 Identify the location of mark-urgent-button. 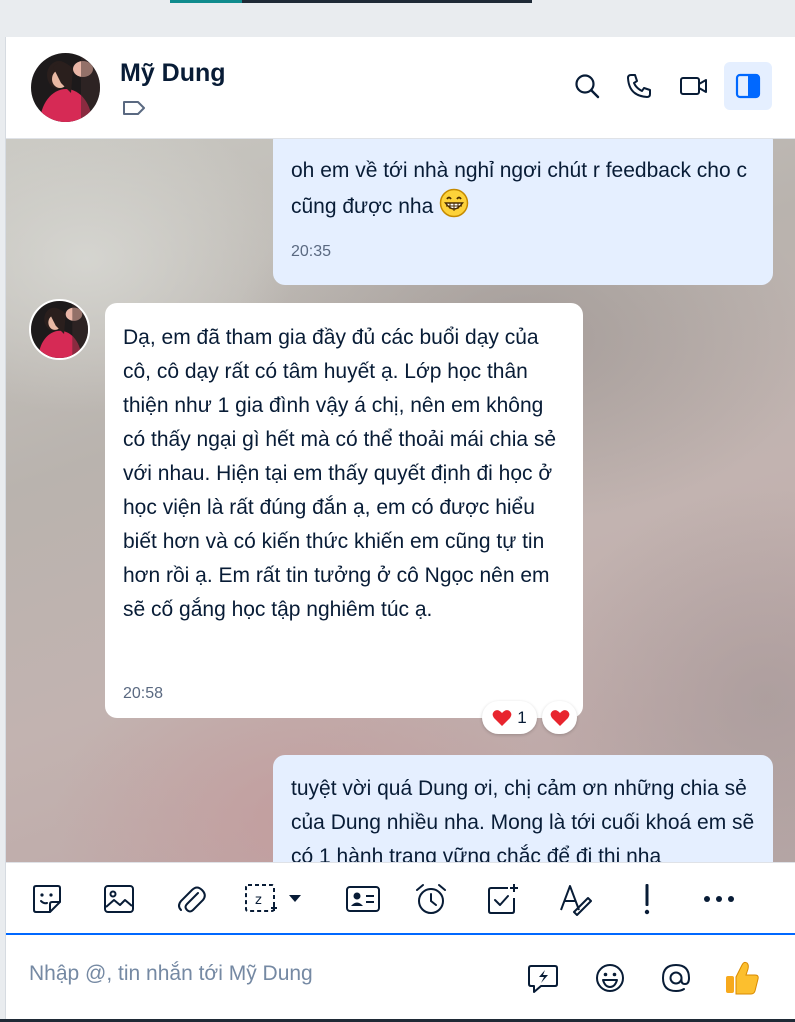
(647, 899).